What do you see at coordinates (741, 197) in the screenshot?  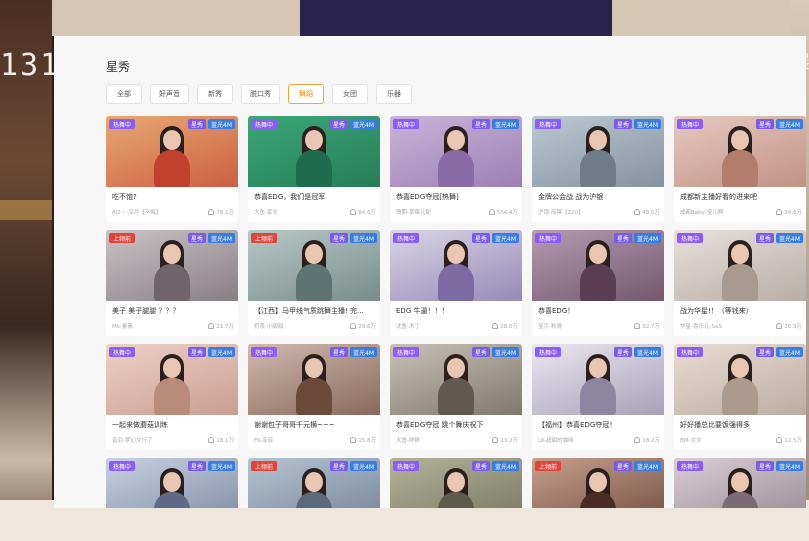 I see `stream-title: 成都新主播好看的进来吧` at bounding box center [741, 197].